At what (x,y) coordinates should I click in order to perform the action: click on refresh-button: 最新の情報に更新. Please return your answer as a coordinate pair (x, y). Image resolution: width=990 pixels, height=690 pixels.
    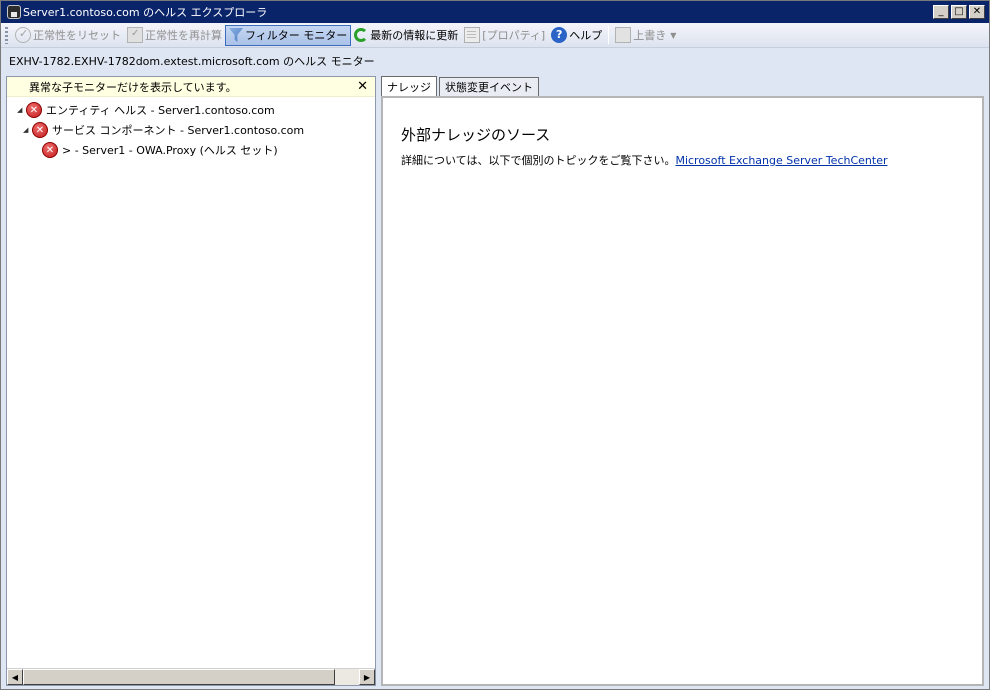
    Looking at the image, I should click on (406, 35).